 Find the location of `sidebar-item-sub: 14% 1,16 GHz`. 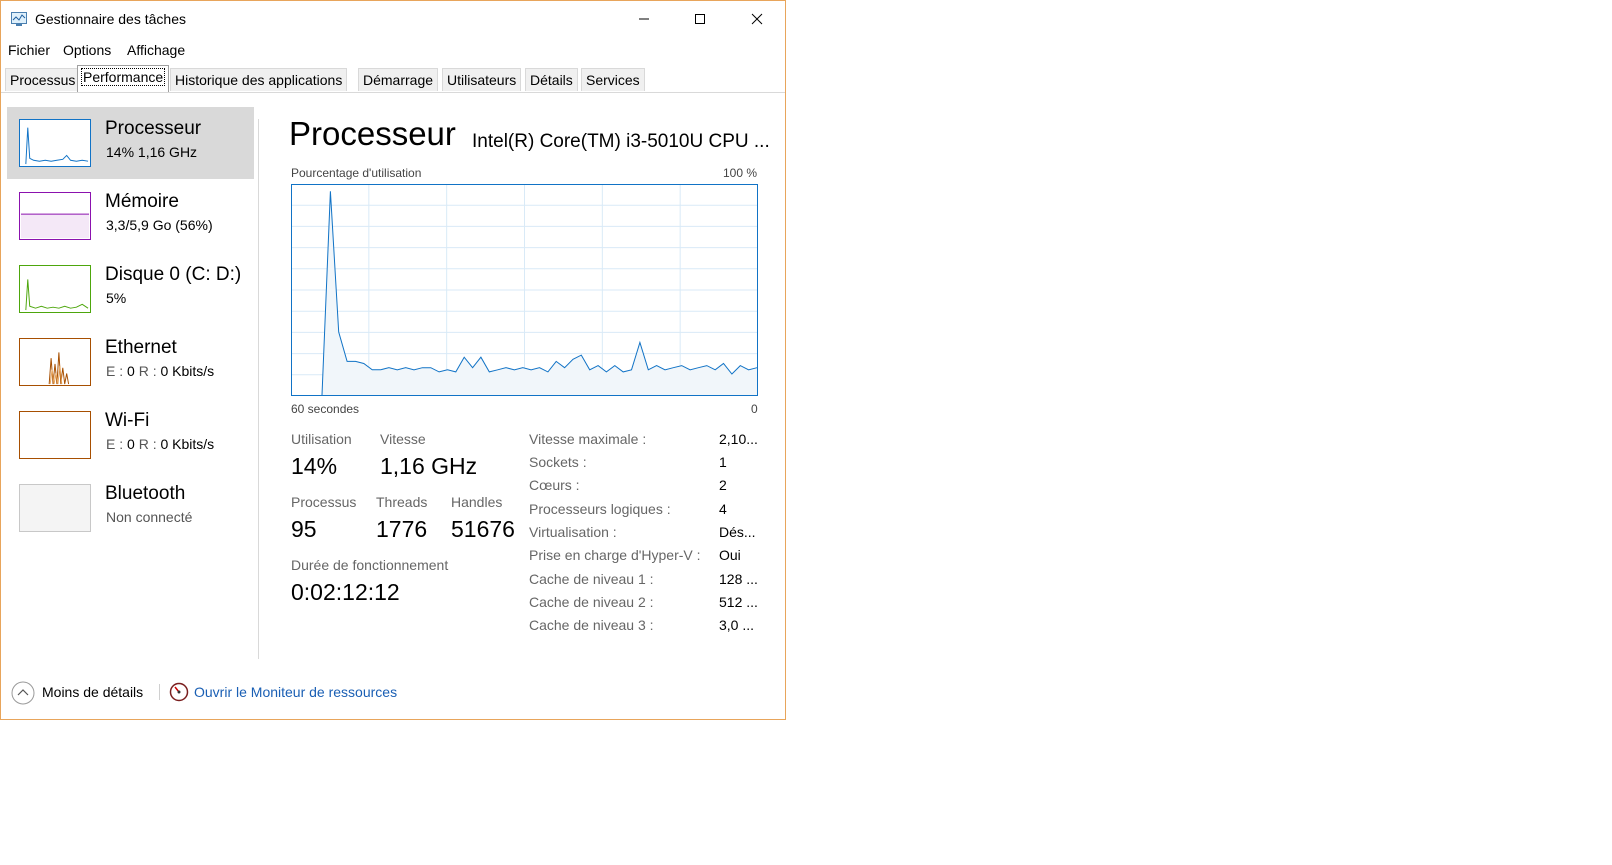

sidebar-item-sub: 14% 1,16 GHz is located at coordinates (152, 152).